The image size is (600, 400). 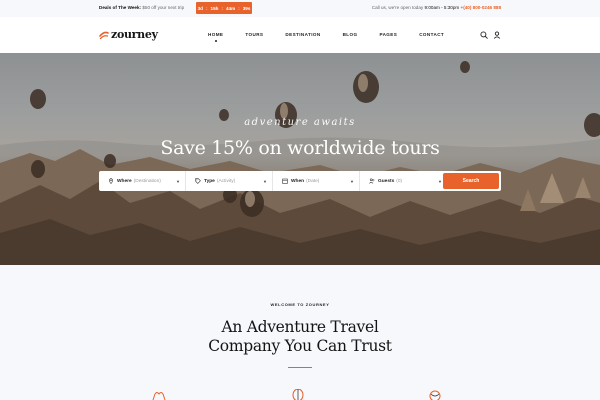 What do you see at coordinates (300, 346) in the screenshot?
I see `section-title-line-2: Company You Can Trust` at bounding box center [300, 346].